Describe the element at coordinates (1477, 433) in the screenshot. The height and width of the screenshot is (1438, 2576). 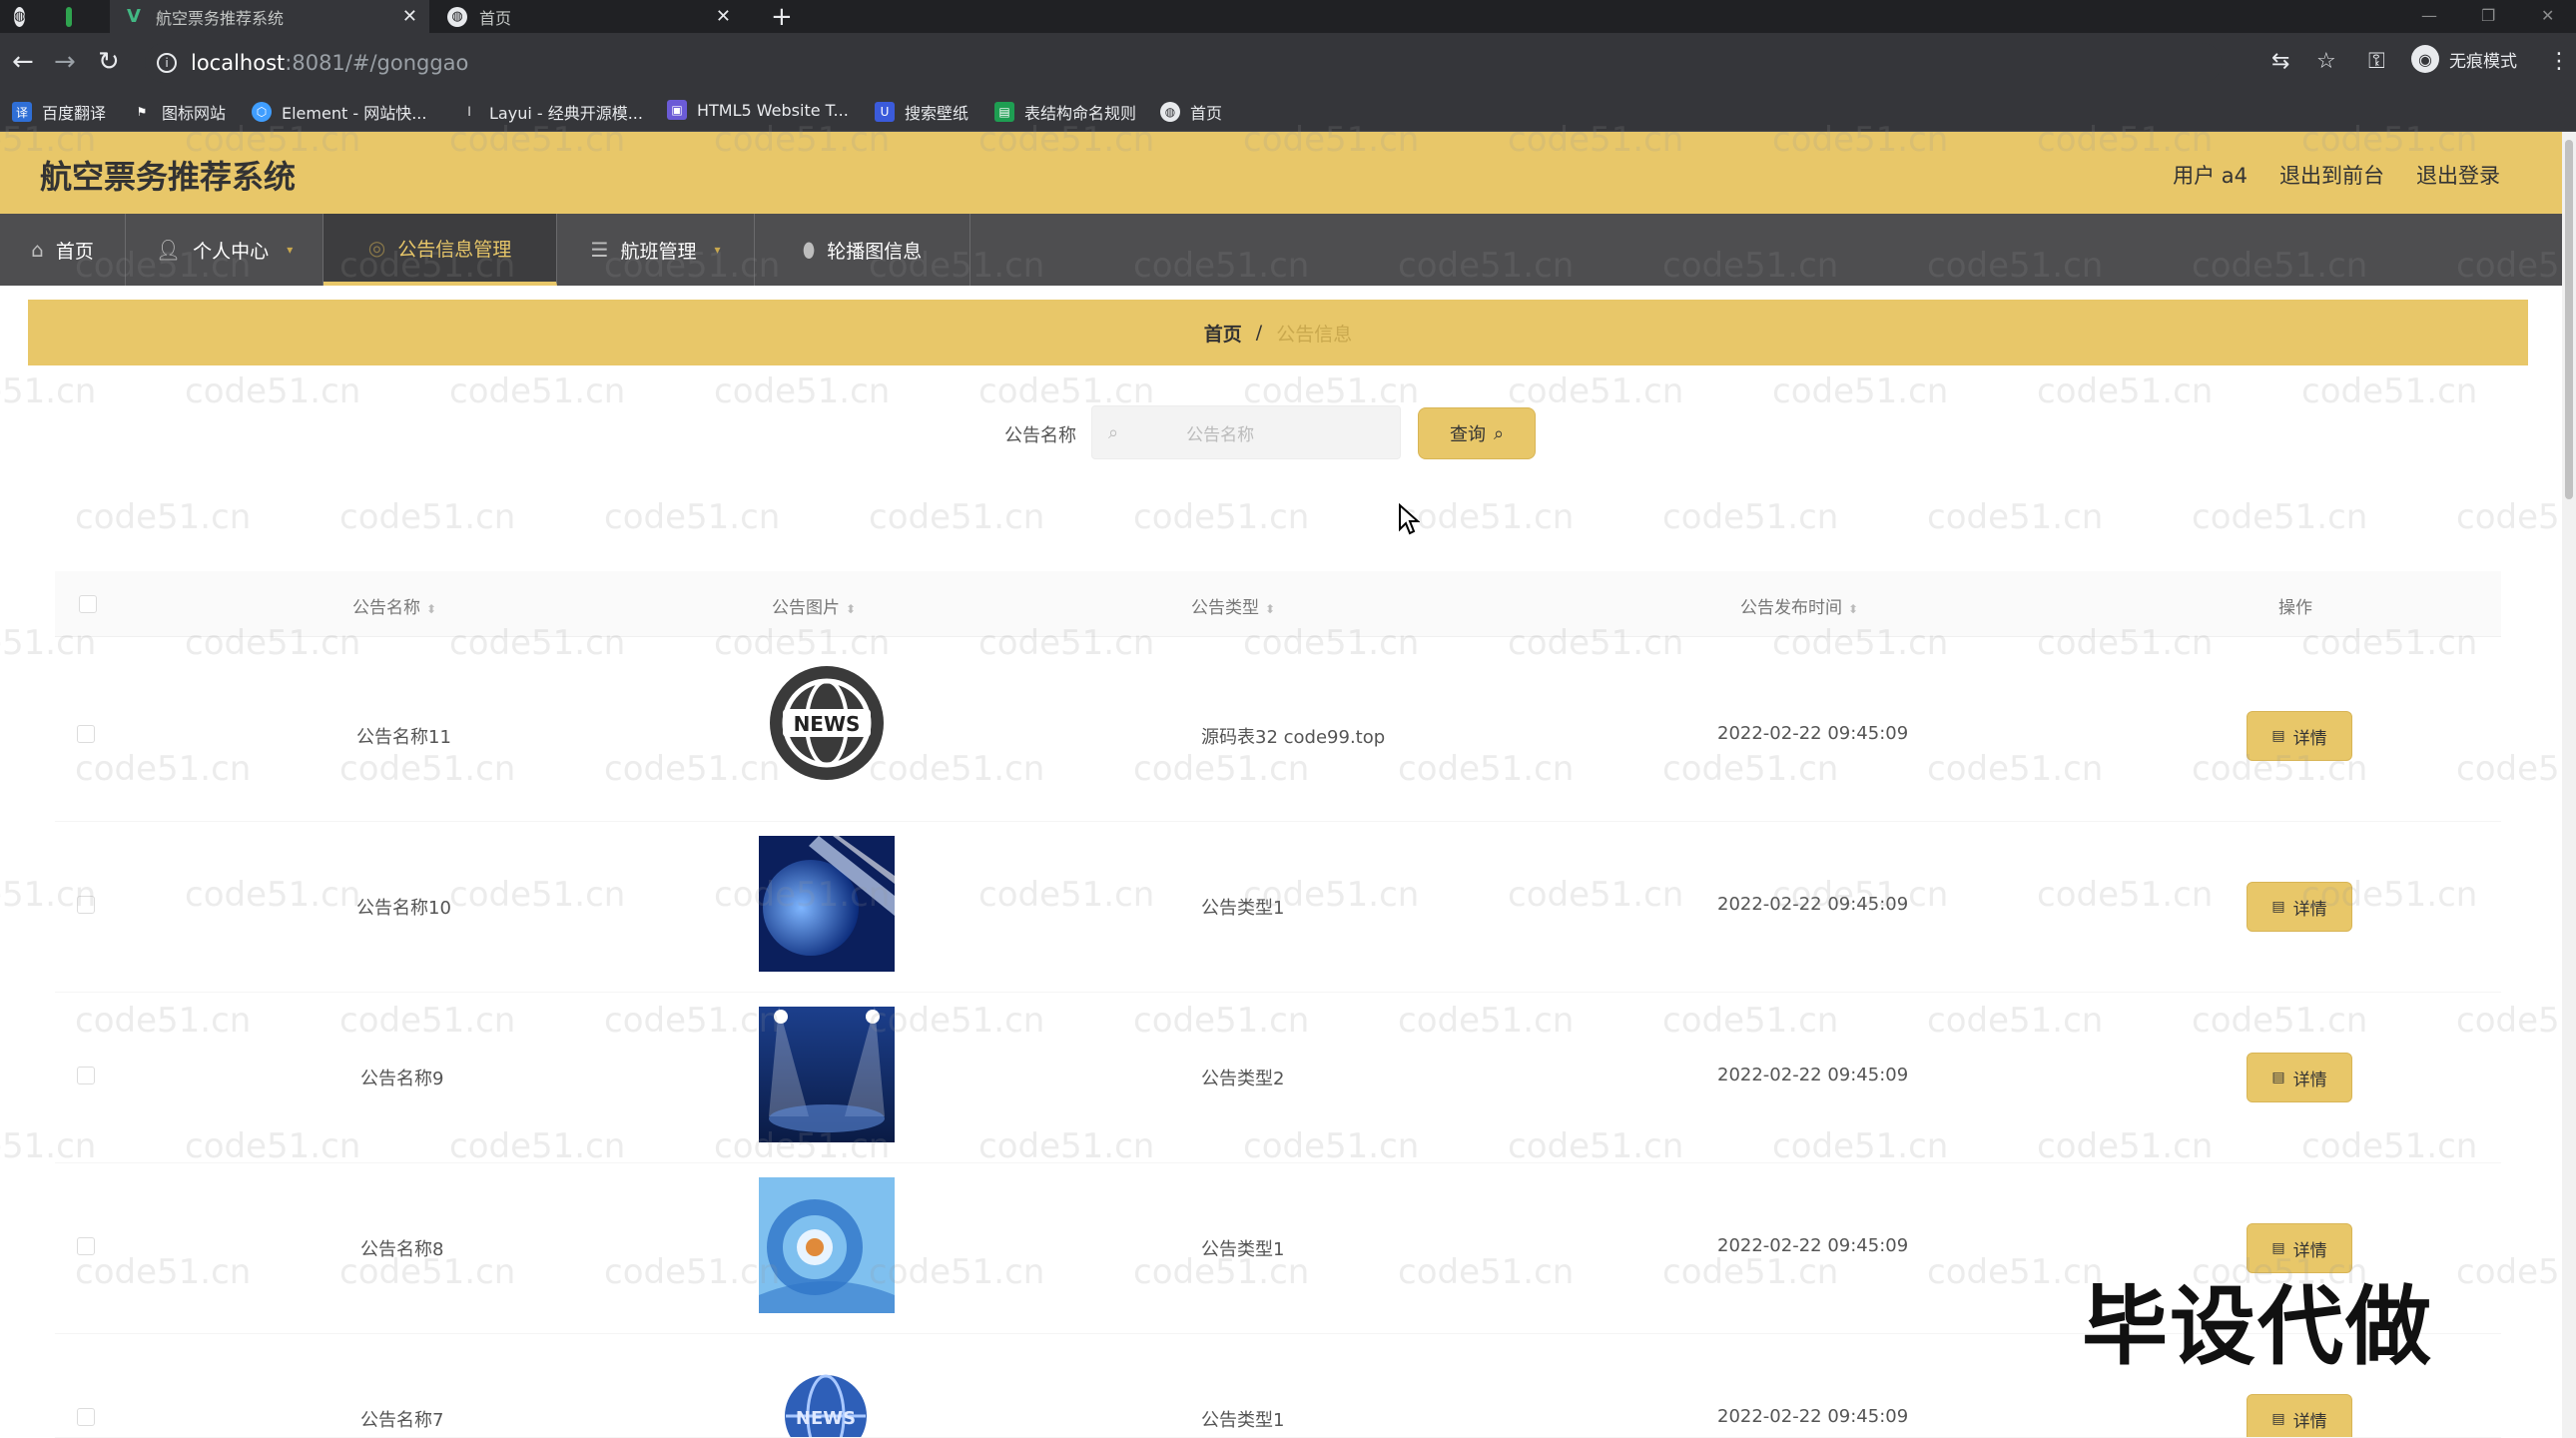
I see `search-button: 查询 ⌕` at that location.